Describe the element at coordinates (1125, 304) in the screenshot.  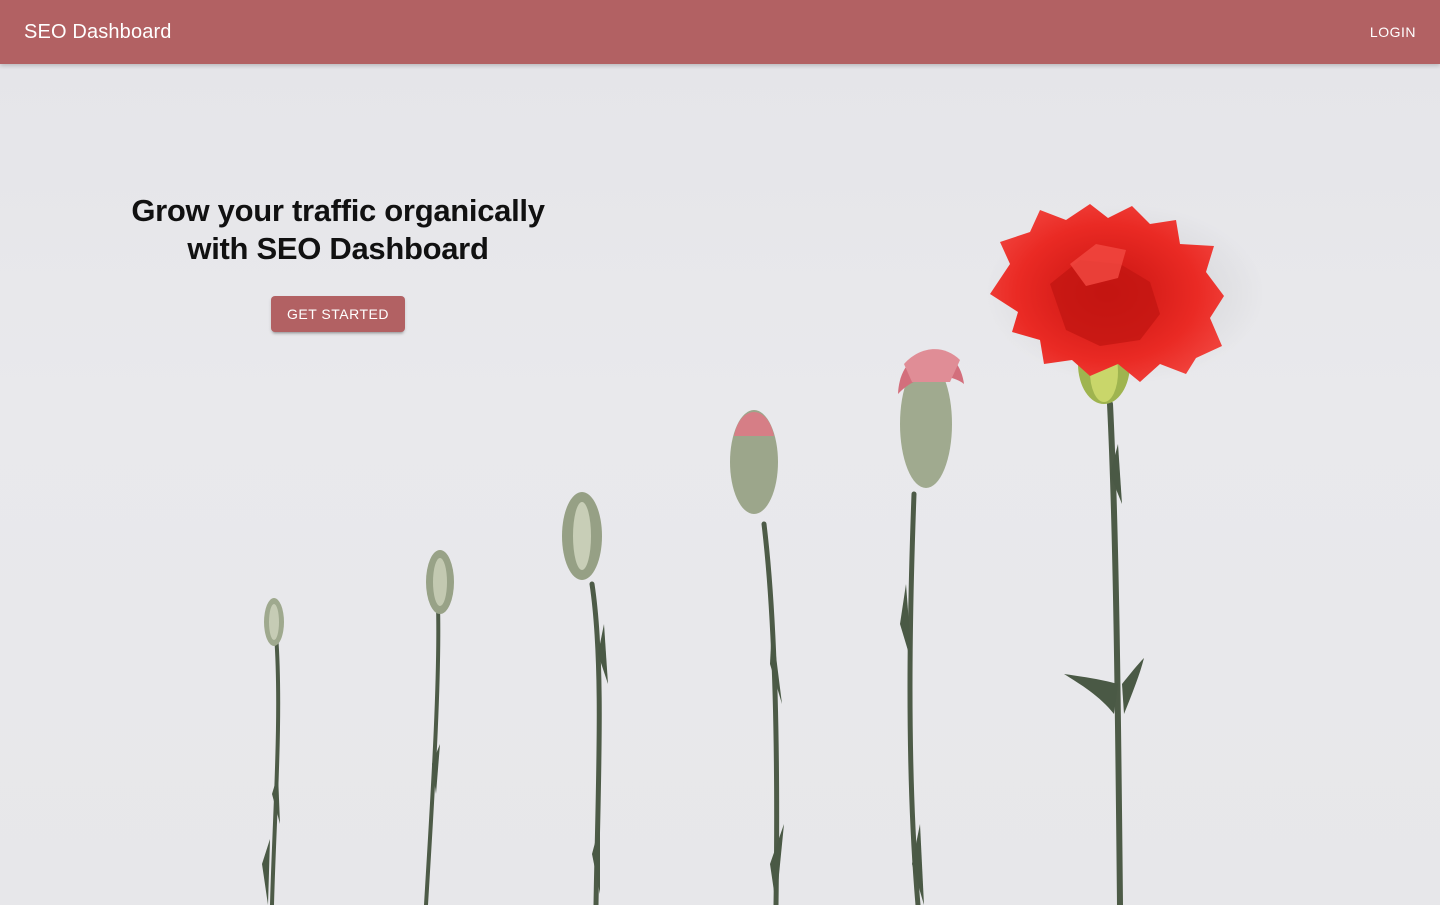
I see `red-carnation` at that location.